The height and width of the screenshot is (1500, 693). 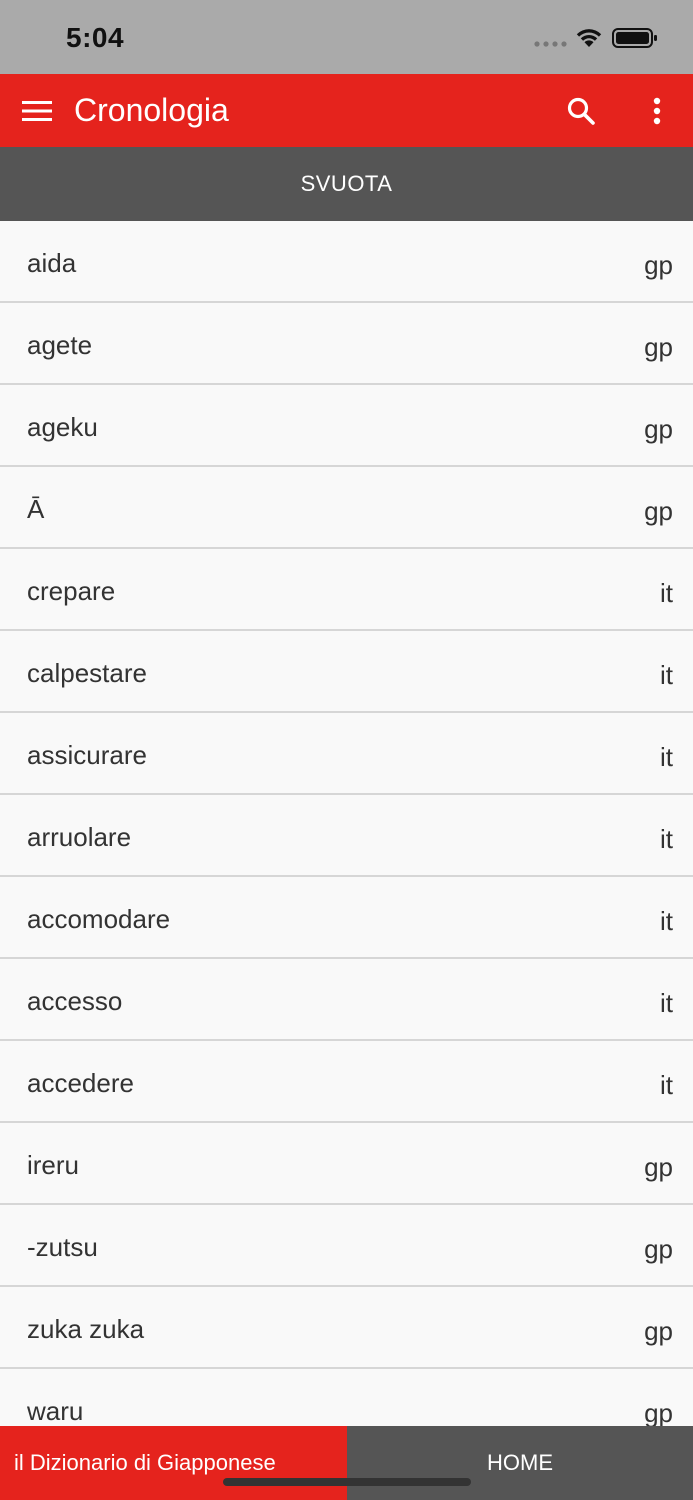 I want to click on history-word: aida, so click(x=52, y=263).